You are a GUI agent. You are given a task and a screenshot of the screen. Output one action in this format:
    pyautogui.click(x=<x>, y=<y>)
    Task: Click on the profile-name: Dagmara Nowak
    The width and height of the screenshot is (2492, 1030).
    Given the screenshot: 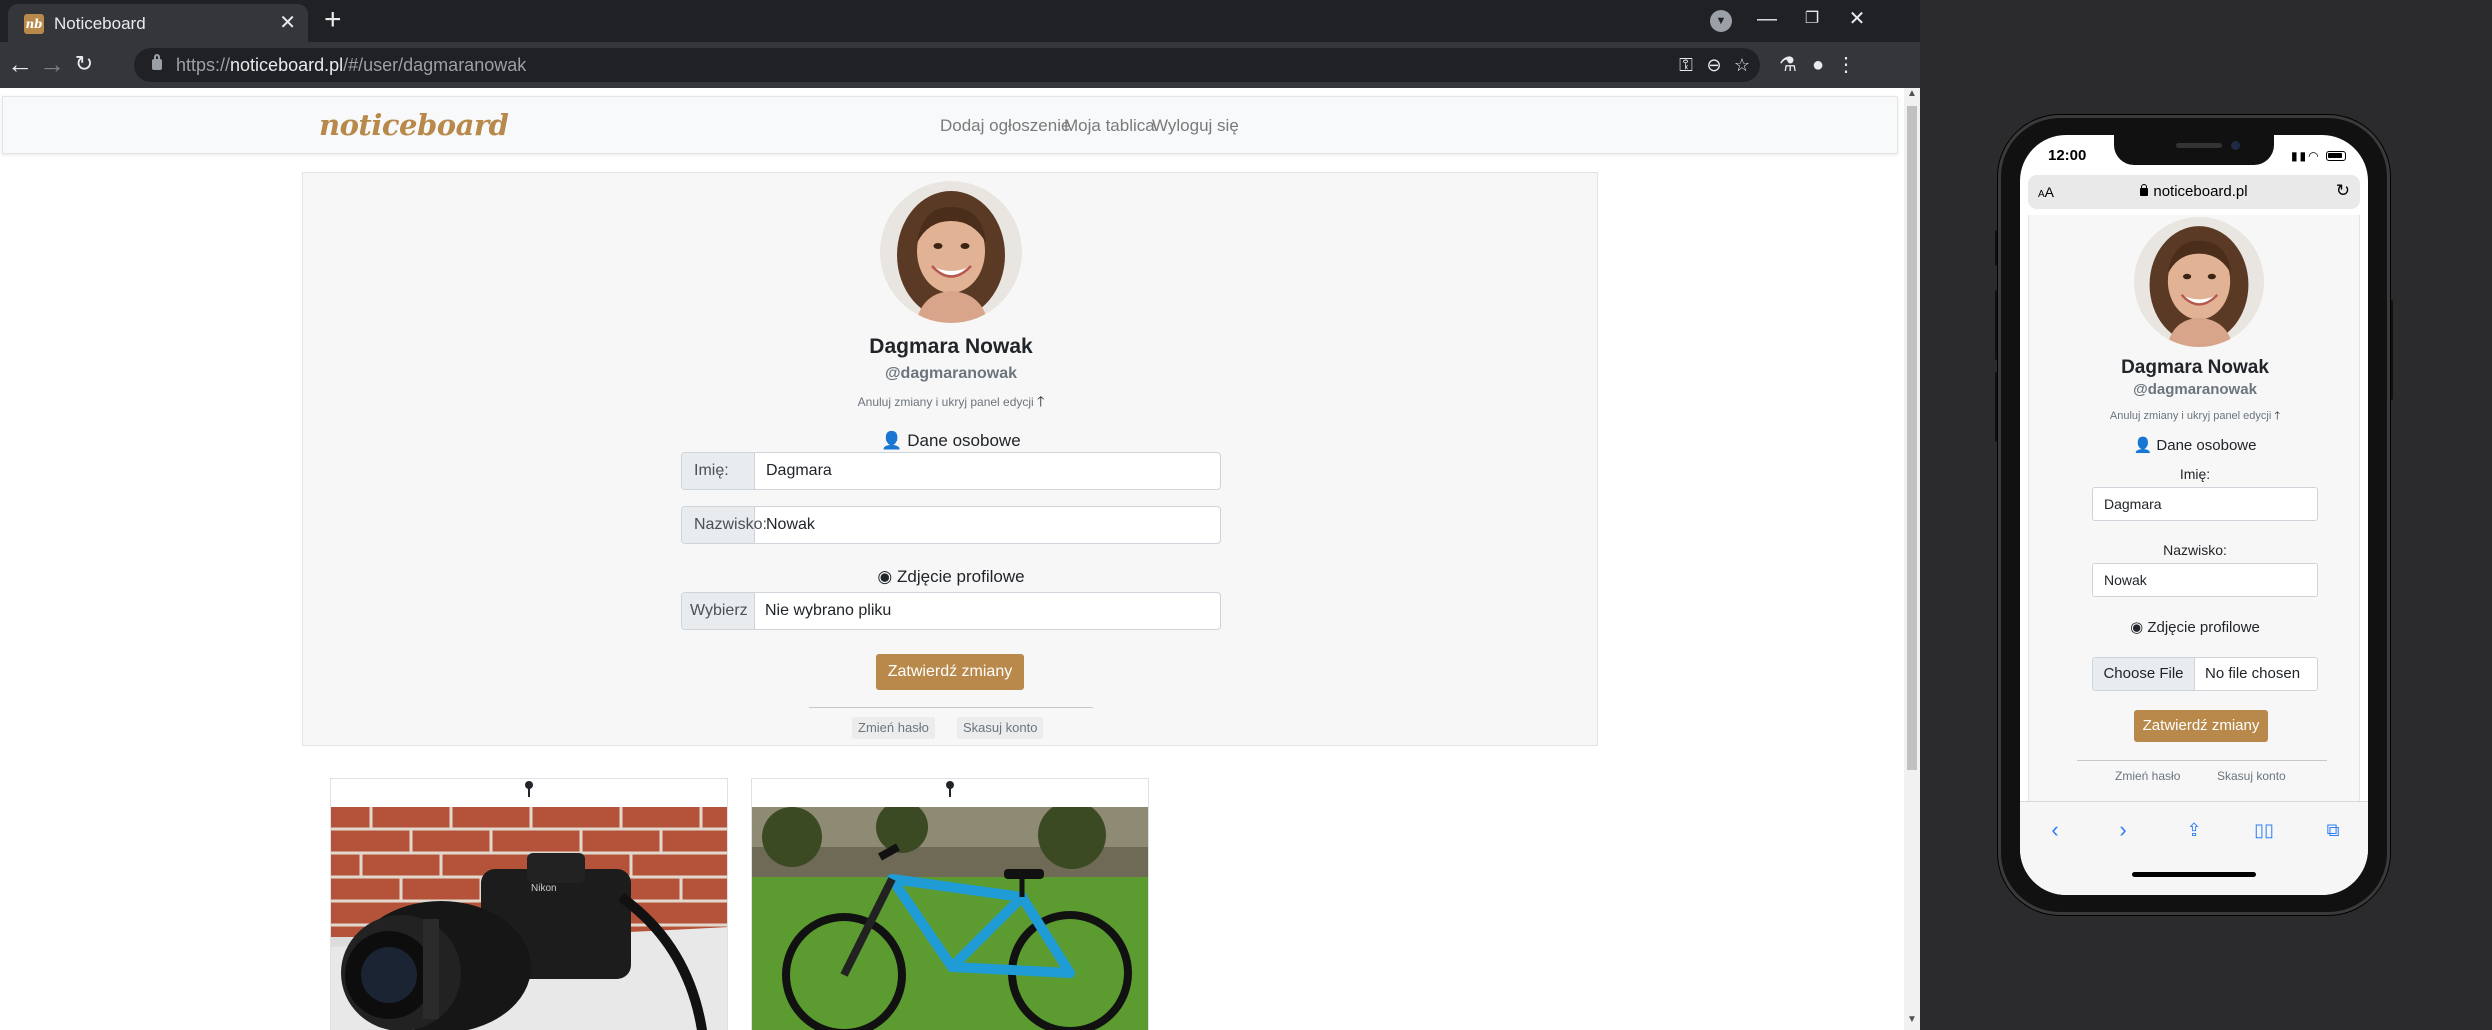 What is the action you would take?
    pyautogui.click(x=951, y=346)
    